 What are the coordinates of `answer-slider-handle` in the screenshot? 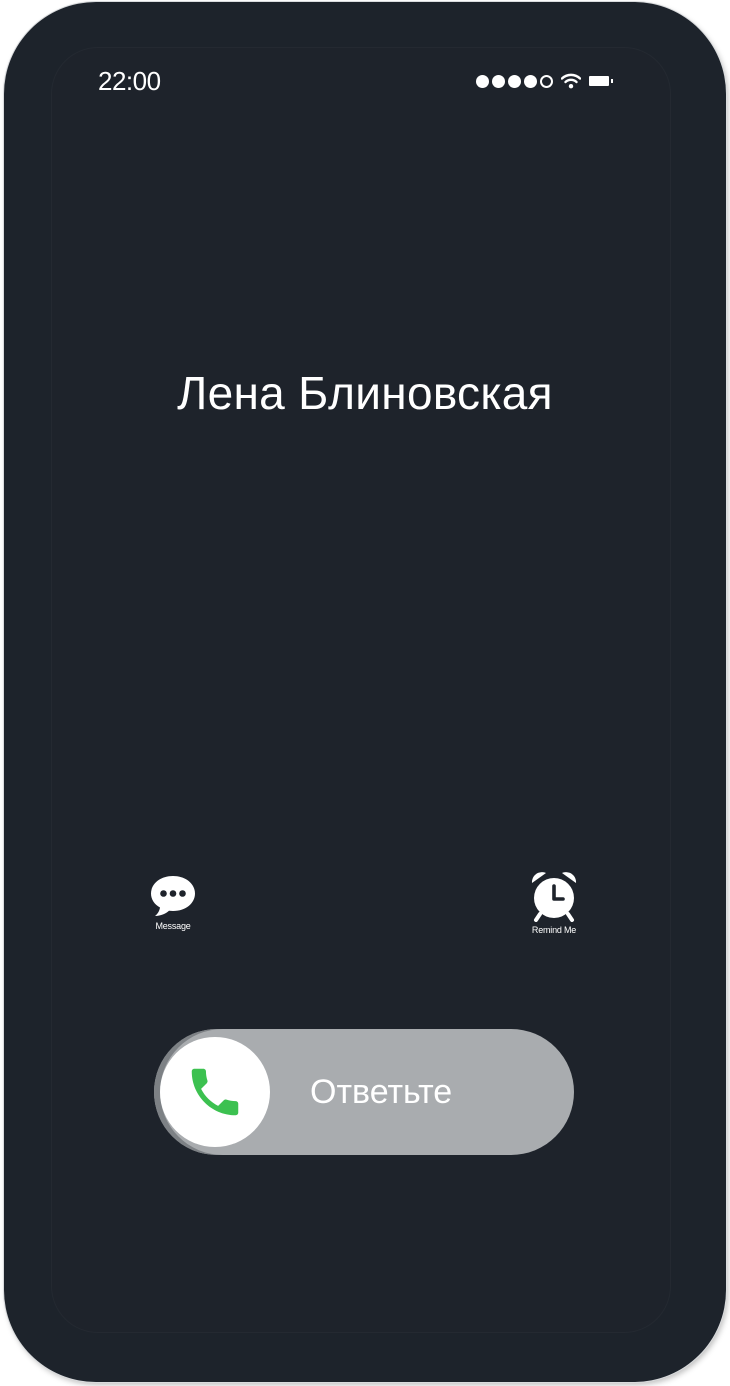 It's located at (215, 1092).